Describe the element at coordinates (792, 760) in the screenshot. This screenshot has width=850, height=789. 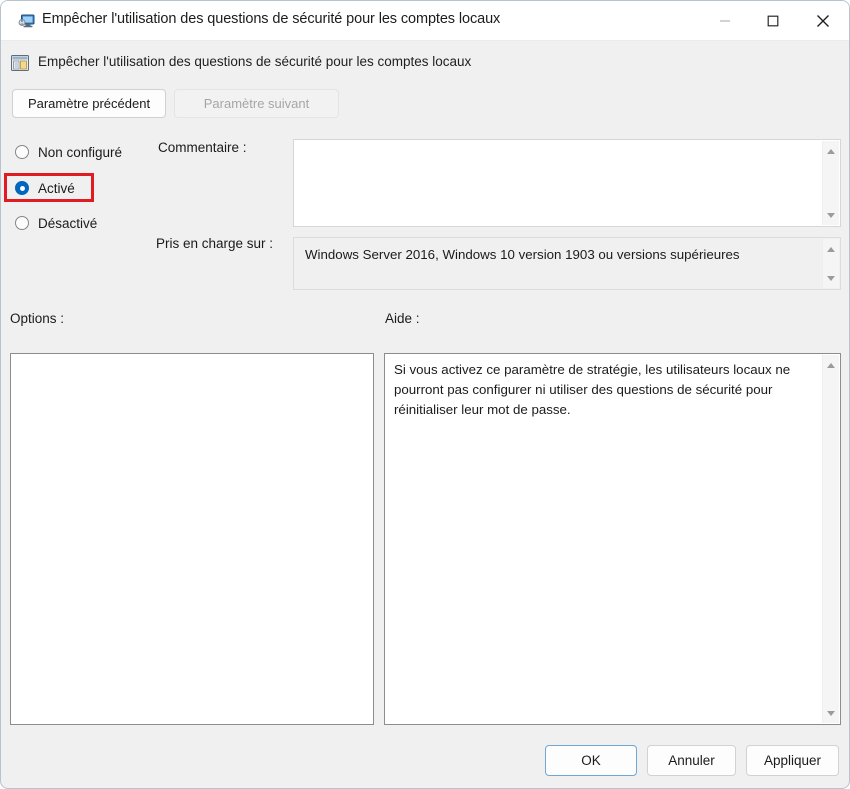
I see `apply-button: Appliquer` at that location.